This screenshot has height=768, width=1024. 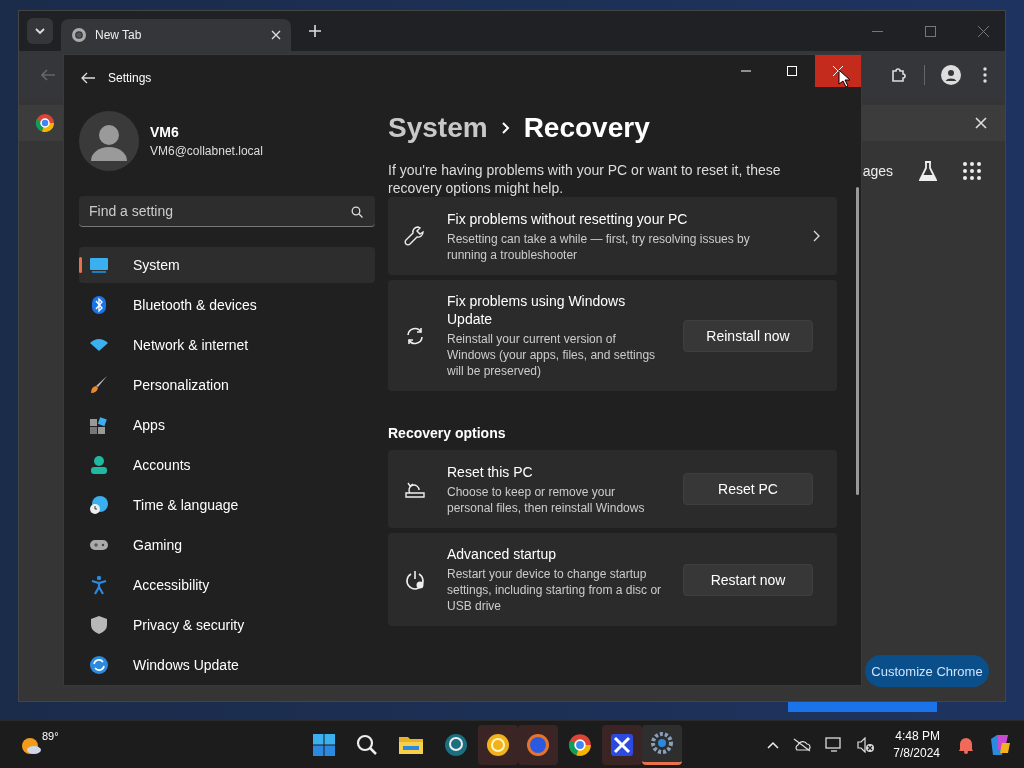 What do you see at coordinates (227, 545) in the screenshot?
I see `nav-item: Gaming` at bounding box center [227, 545].